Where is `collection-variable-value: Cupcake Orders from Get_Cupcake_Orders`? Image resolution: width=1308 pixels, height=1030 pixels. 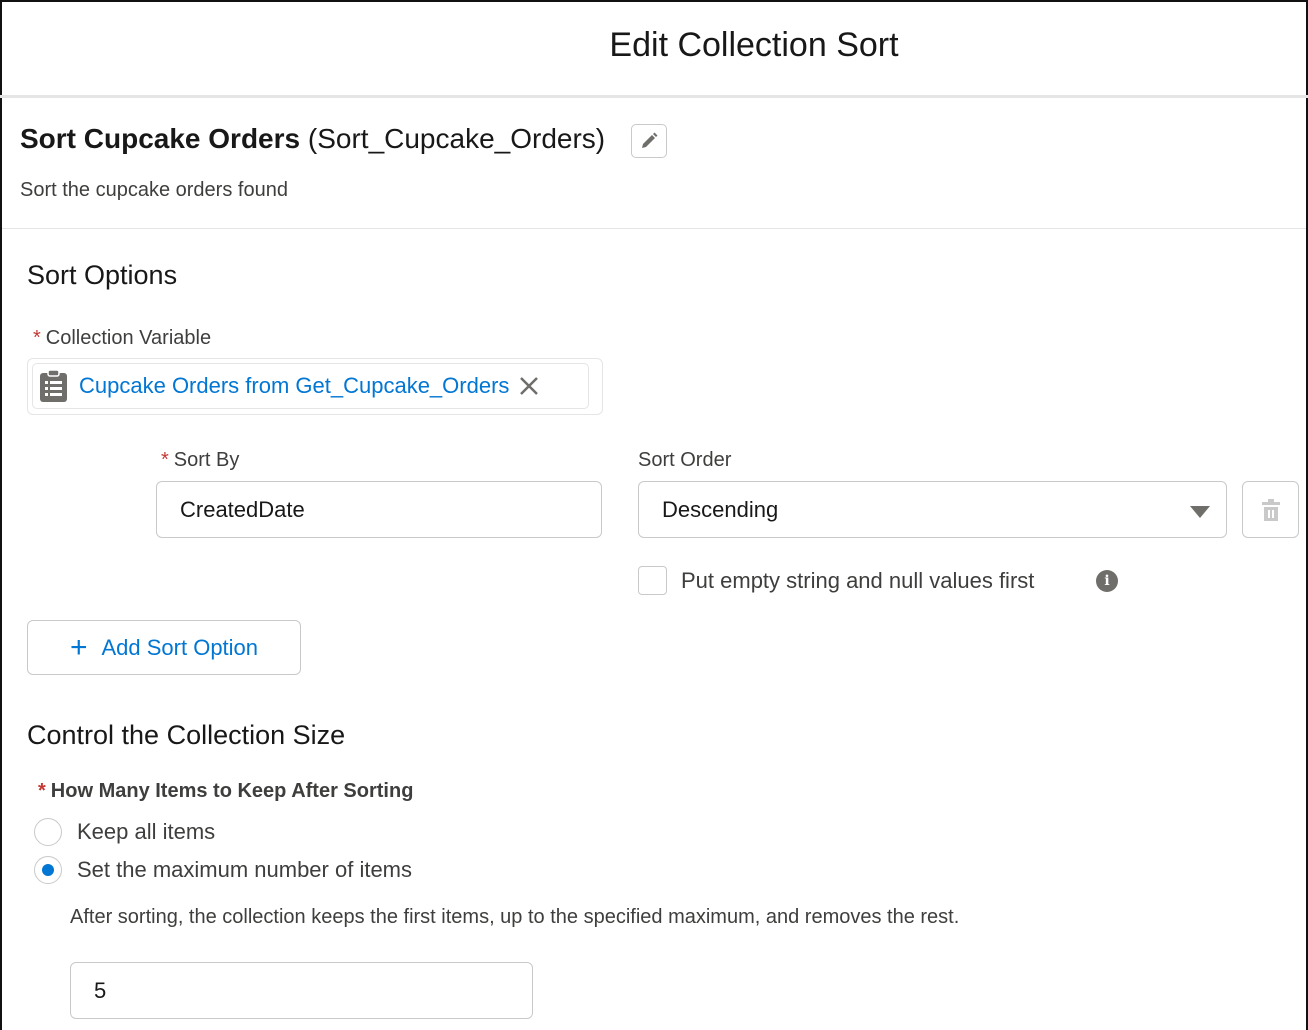 collection-variable-value: Cupcake Orders from Get_Cupcake_Orders is located at coordinates (294, 386).